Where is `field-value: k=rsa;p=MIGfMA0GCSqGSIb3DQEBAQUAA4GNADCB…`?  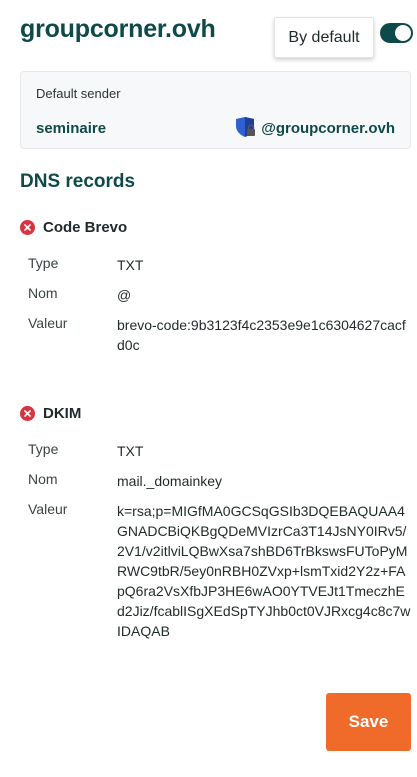
field-value: k=rsa;p=MIGfMA0GCSqGSIb3DQEBAQUAA4GNADCB… is located at coordinates (264, 571).